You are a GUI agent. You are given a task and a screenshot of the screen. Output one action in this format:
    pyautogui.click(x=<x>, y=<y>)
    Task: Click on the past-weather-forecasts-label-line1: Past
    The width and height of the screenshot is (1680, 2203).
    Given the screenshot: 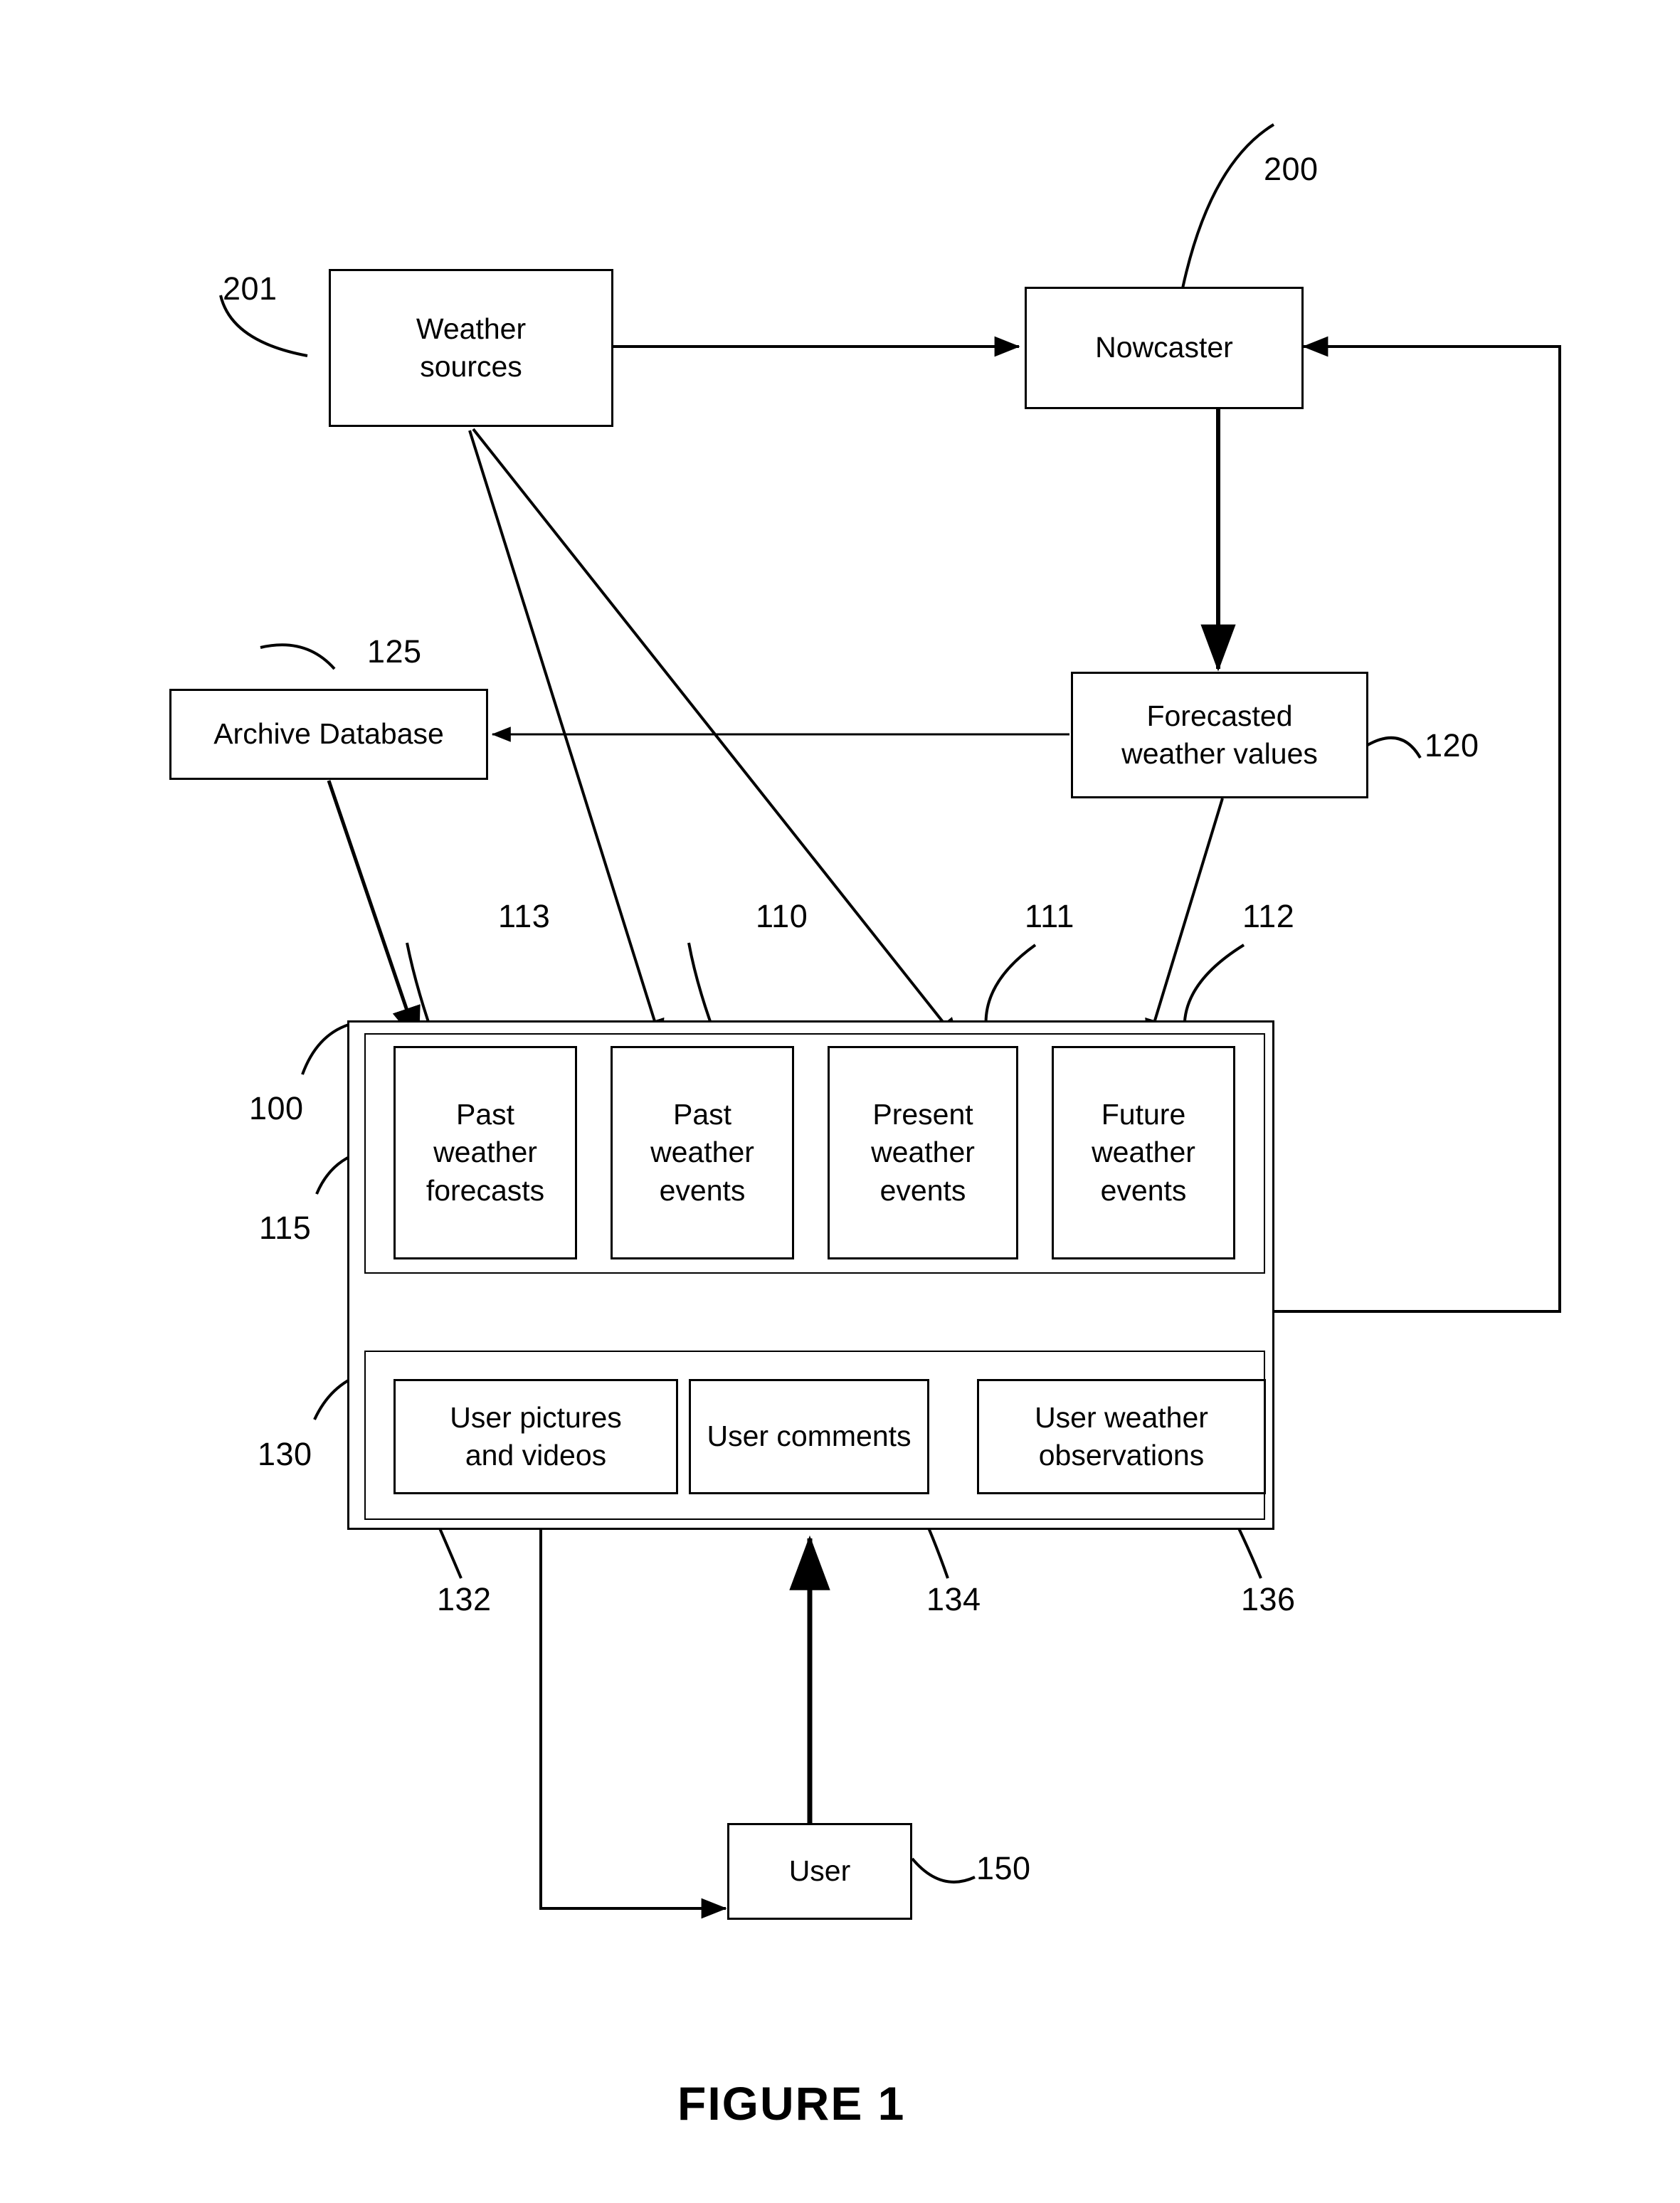 What is the action you would take?
    pyautogui.click(x=485, y=1114)
    